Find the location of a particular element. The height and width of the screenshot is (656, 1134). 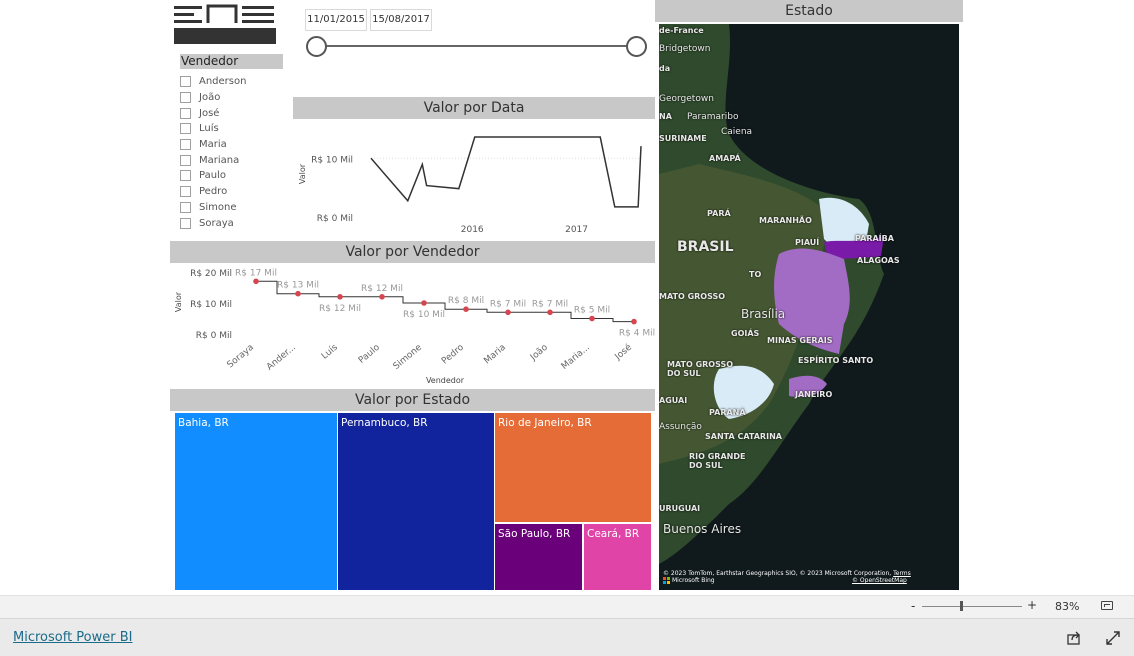

valor-por-data-chart: R$ 10 Mil R$ 0 Mil Valor 2016 2017 is located at coordinates (474, 179).